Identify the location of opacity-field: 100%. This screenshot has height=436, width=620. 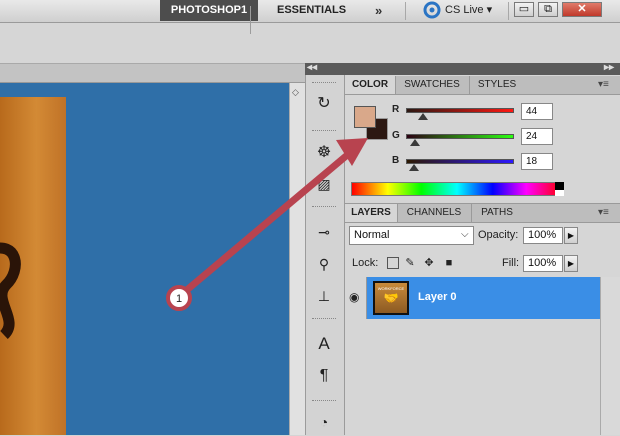
(543, 235).